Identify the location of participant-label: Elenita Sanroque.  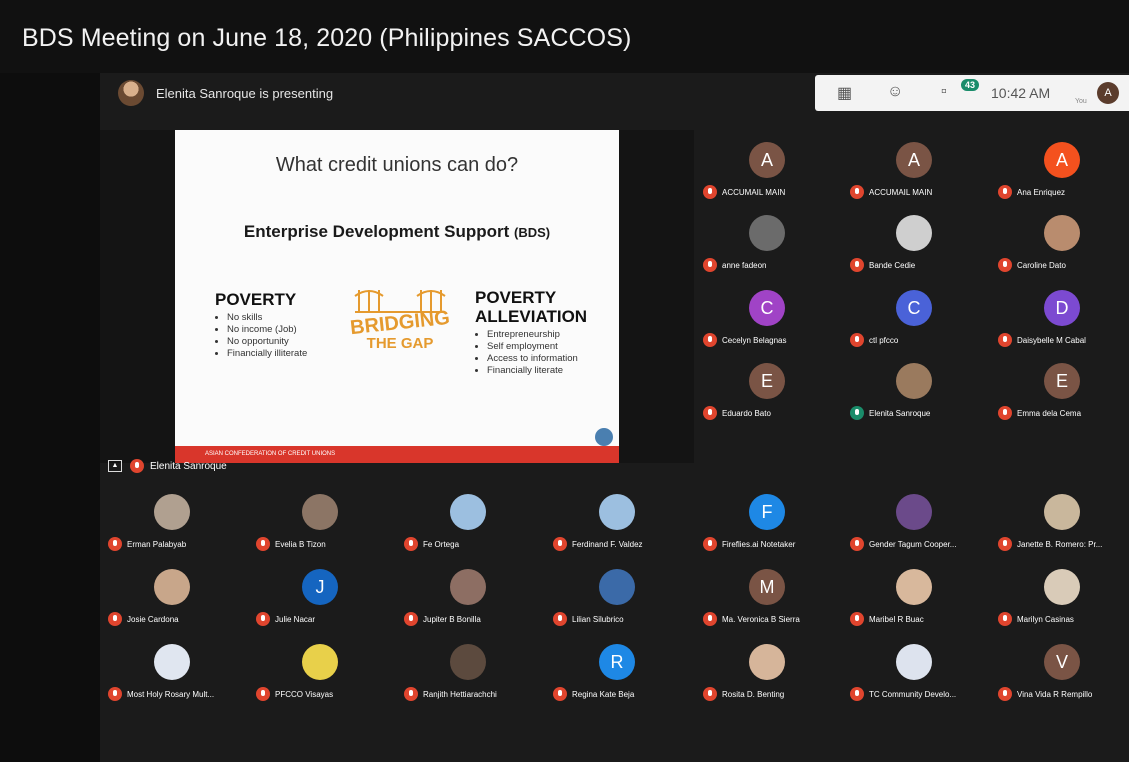
(918, 413).